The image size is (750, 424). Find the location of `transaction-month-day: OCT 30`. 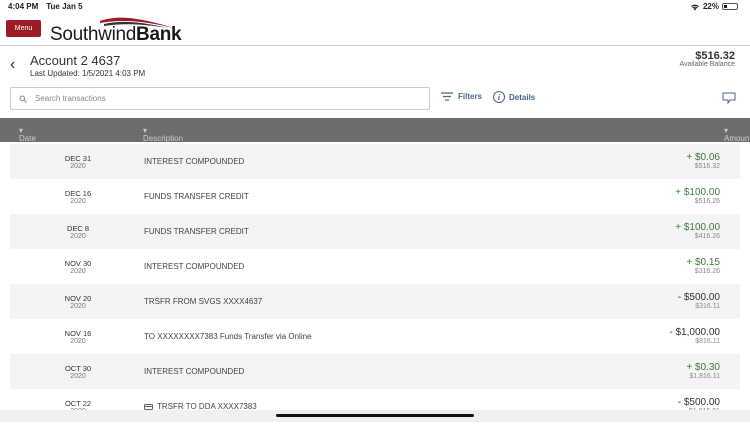

transaction-month-day: OCT 30 is located at coordinates (78, 368).